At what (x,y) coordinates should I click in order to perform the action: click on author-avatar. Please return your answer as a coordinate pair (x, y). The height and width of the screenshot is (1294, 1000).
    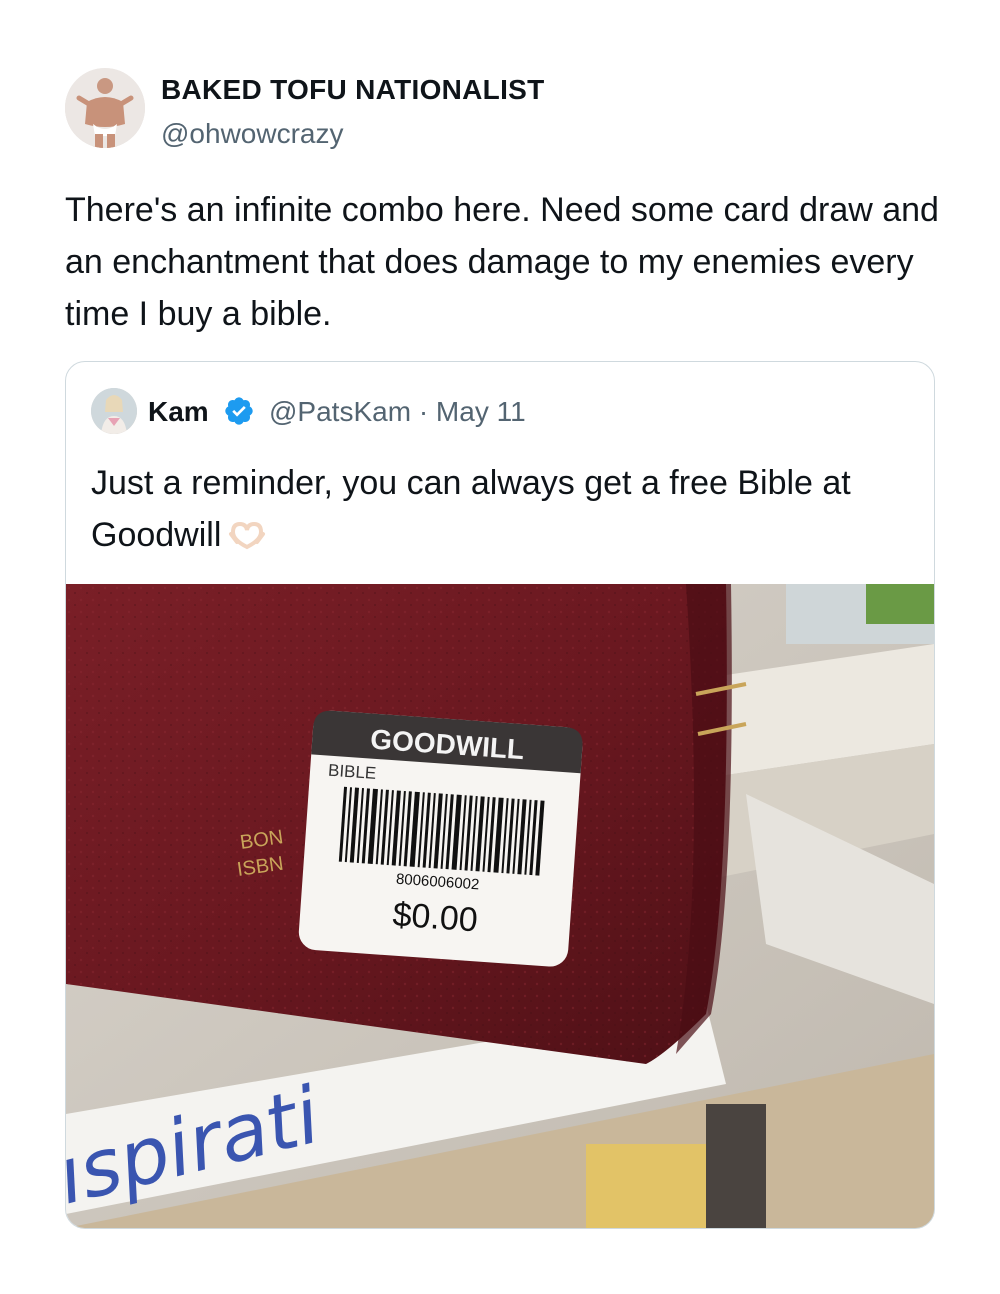
    Looking at the image, I should click on (105, 108).